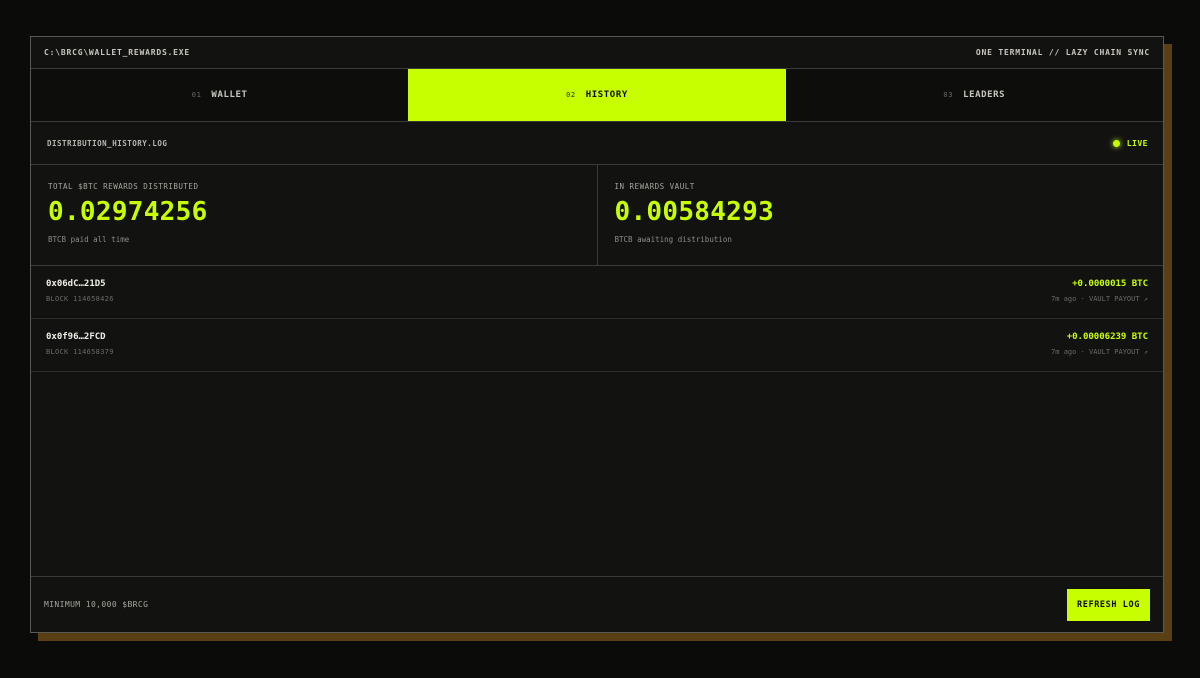 The height and width of the screenshot is (678, 1200). What do you see at coordinates (606, 95) in the screenshot?
I see `tab-label: HISTORY` at bounding box center [606, 95].